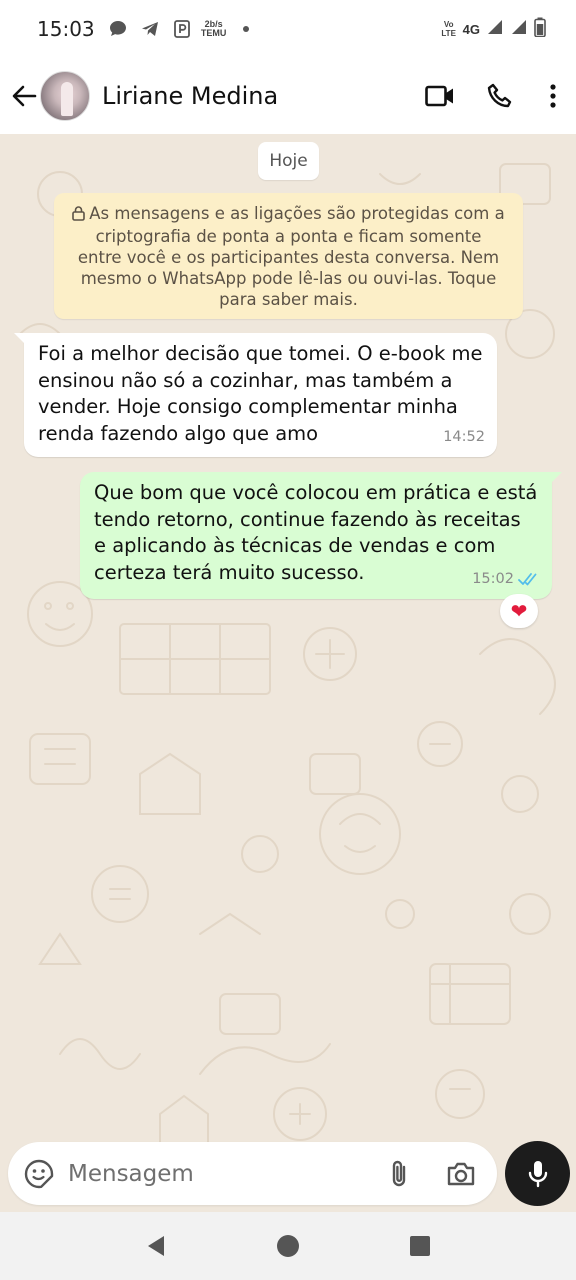 Image resolution: width=576 pixels, height=1280 pixels. I want to click on more-notifications-dot-icon, so click(246, 29).